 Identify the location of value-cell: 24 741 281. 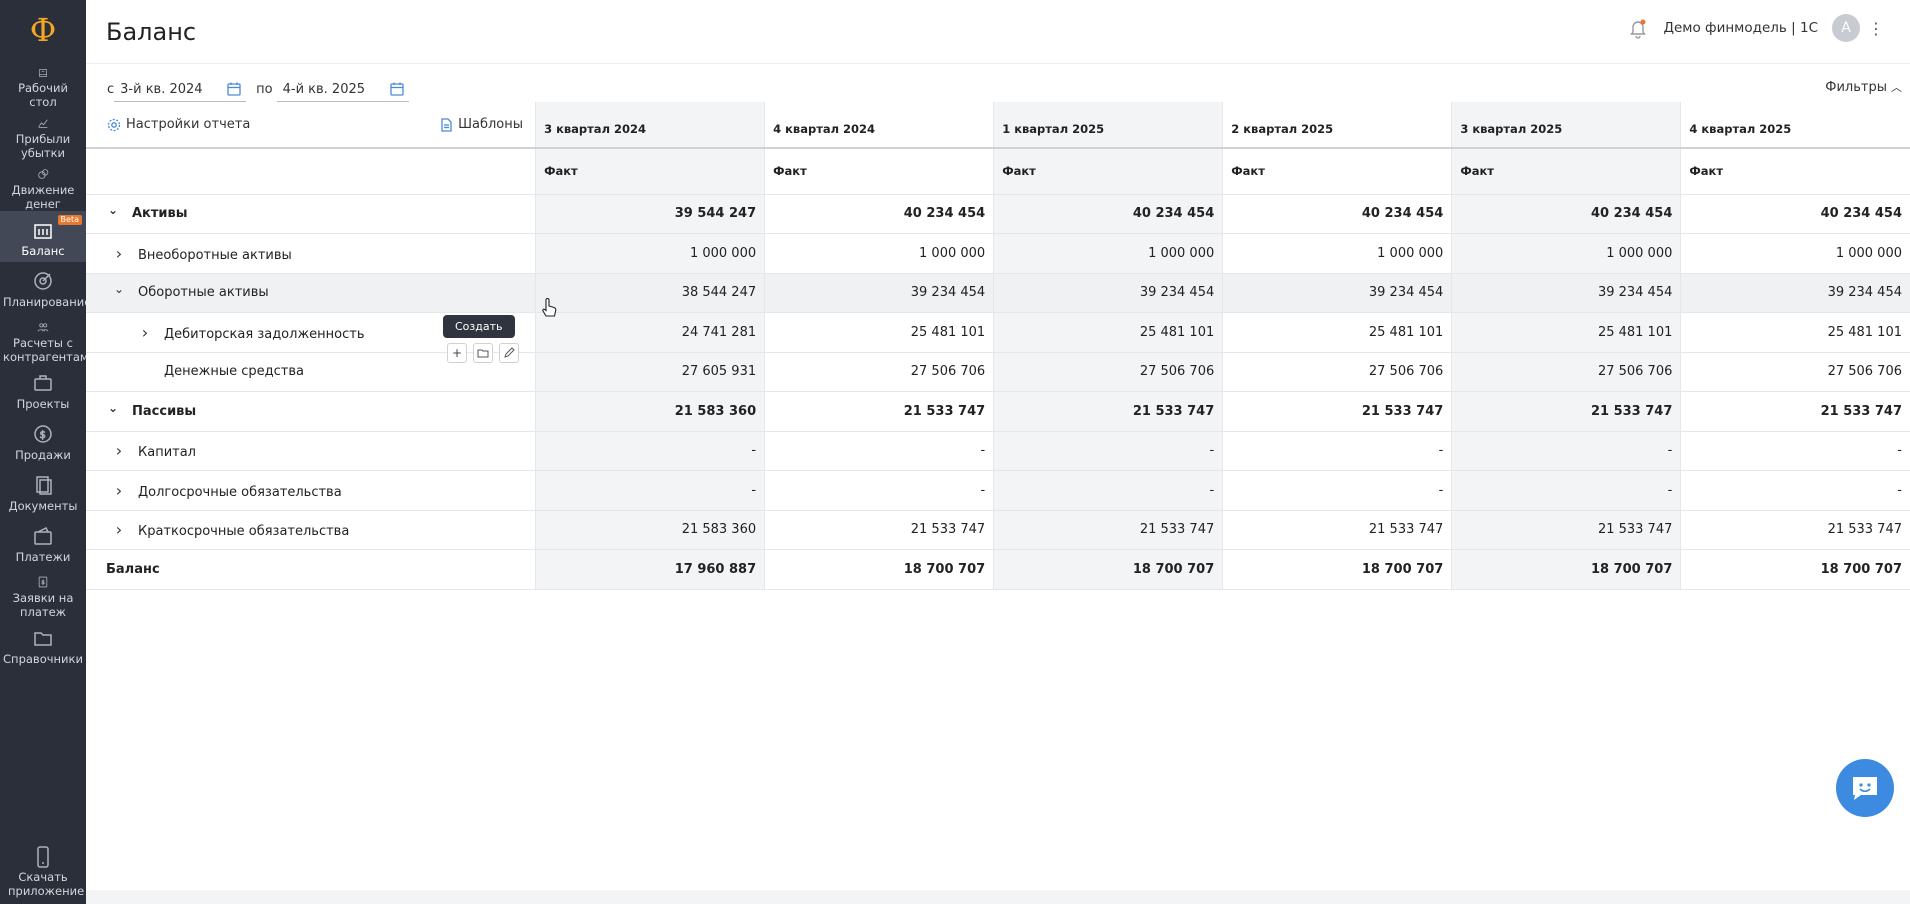
(650, 332).